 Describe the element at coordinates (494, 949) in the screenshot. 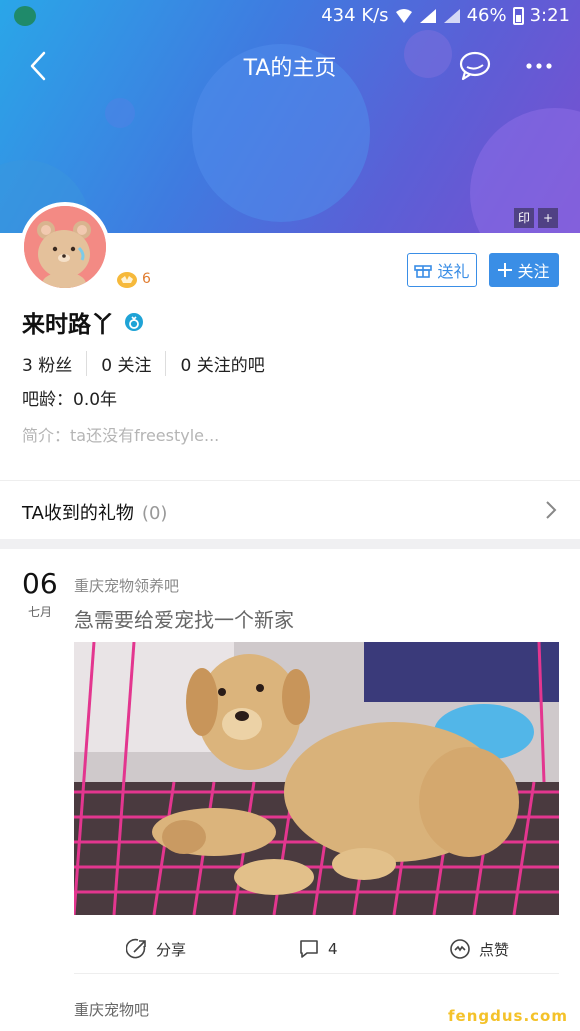

I see `like-label: 点赞` at that location.